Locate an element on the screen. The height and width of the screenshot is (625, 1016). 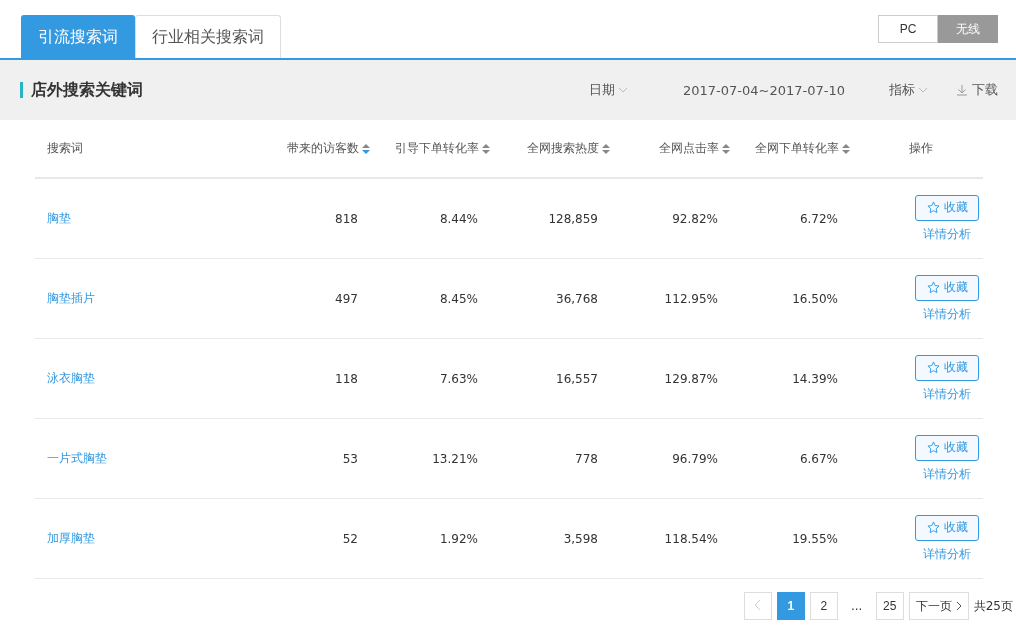
keyword-link: 胸垫 is located at coordinates (59, 218).